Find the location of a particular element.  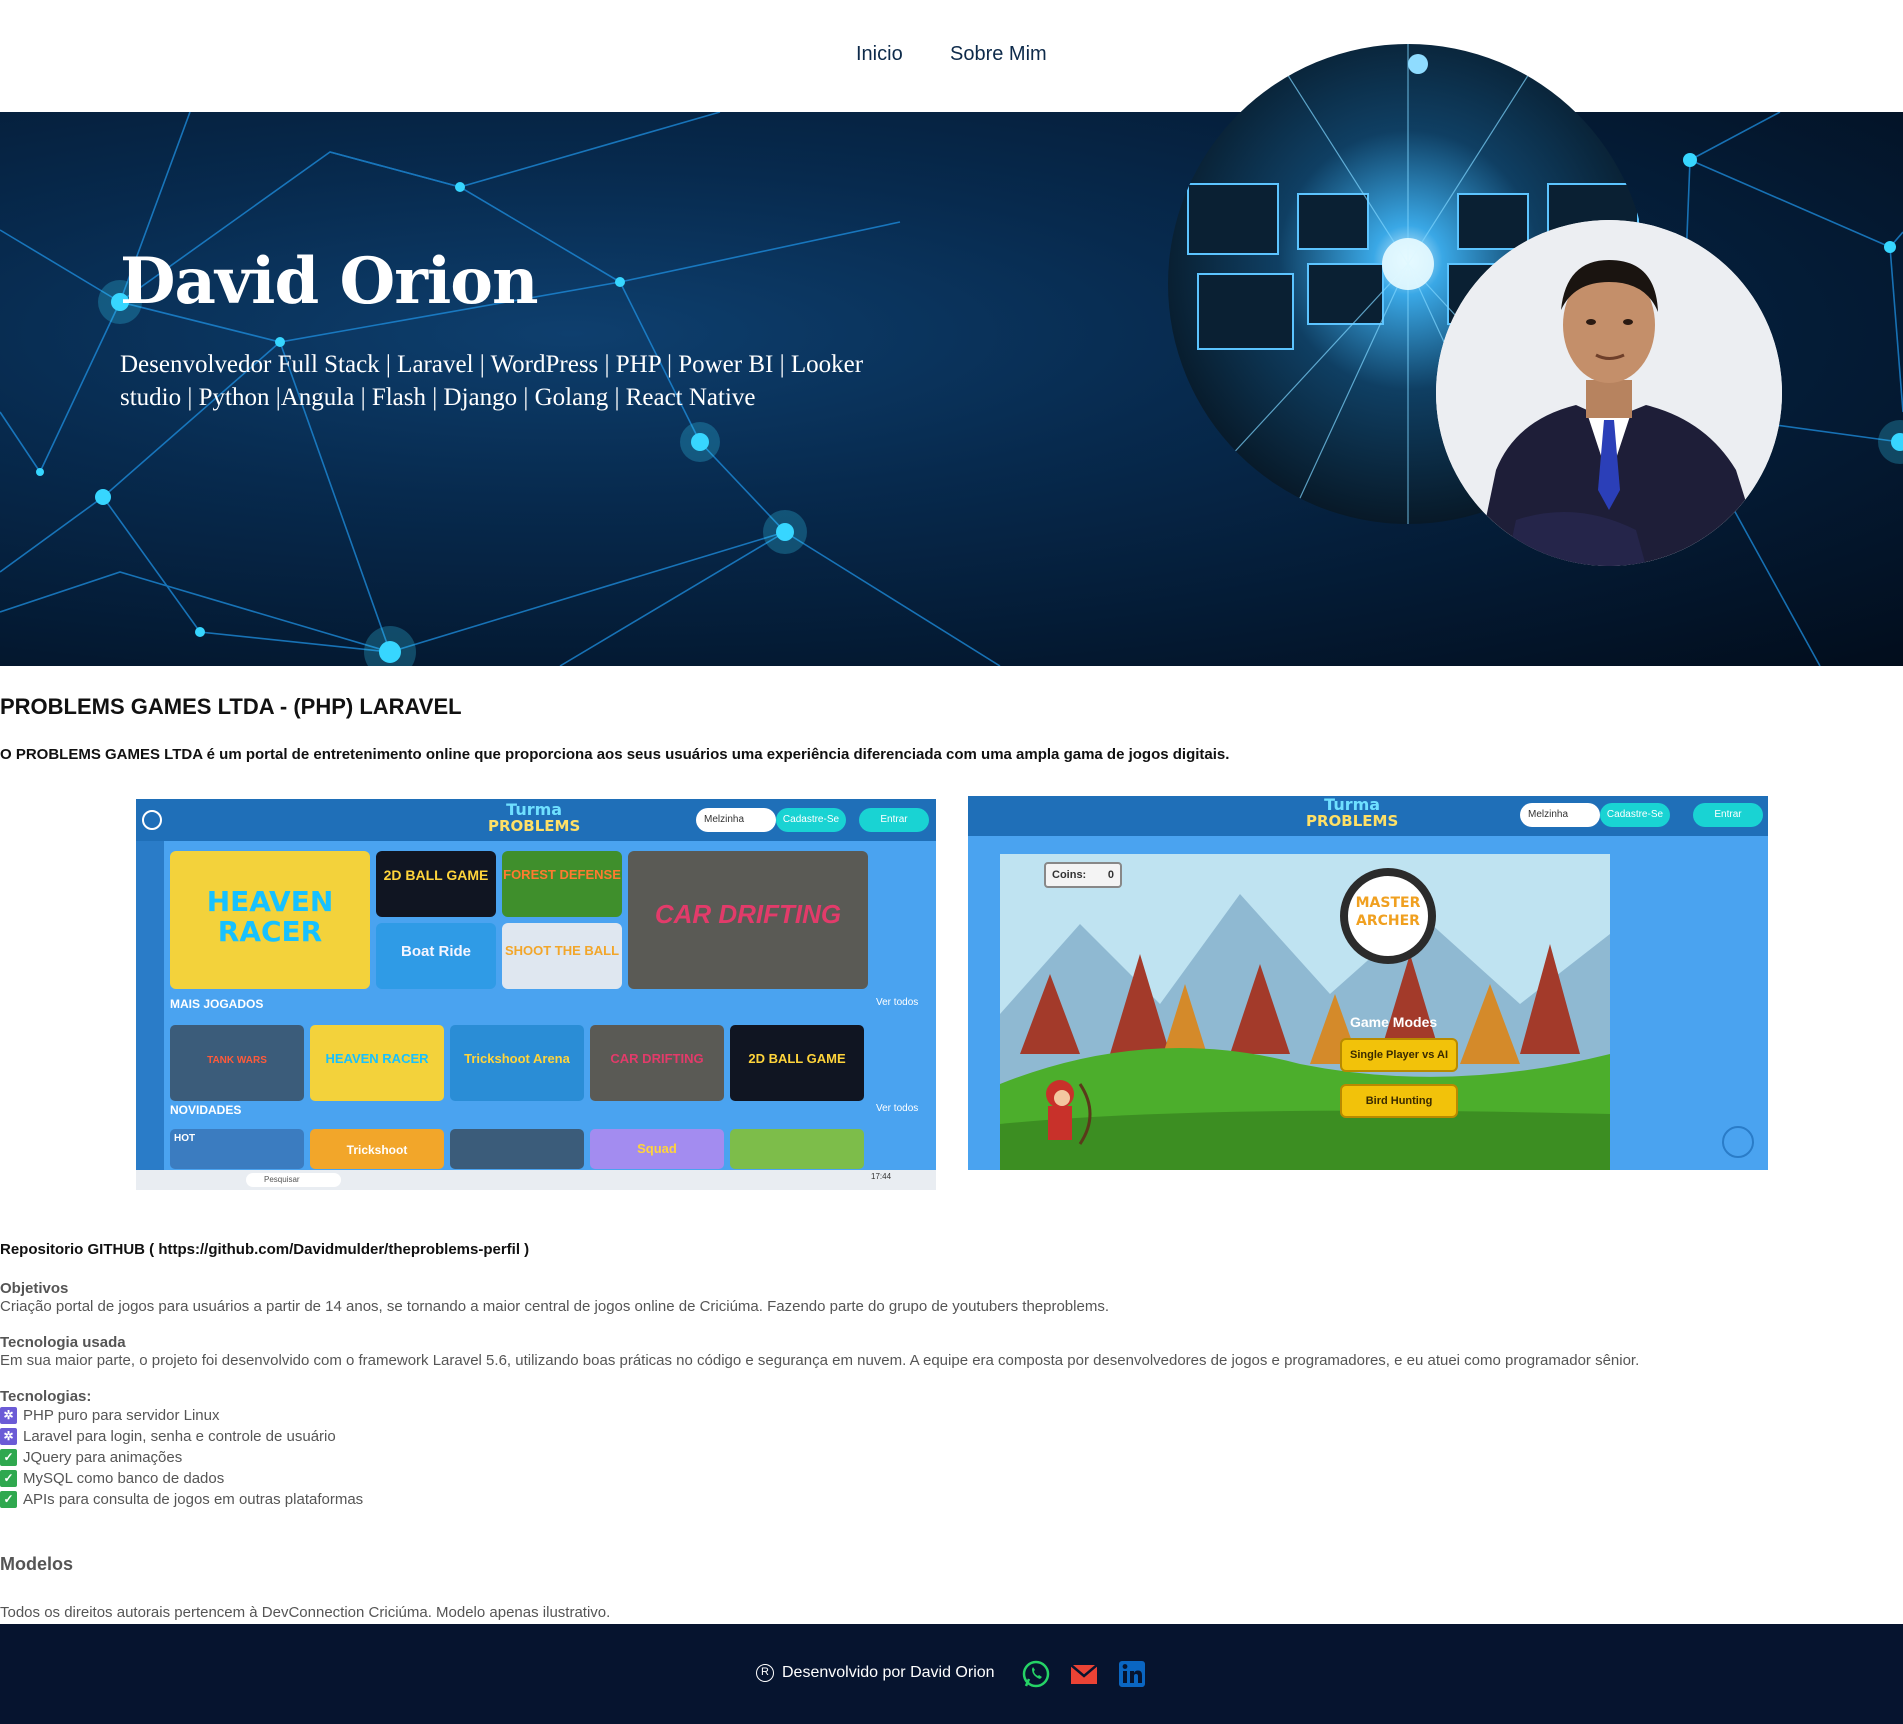

section-news: NOVIDADES is located at coordinates (206, 1110).